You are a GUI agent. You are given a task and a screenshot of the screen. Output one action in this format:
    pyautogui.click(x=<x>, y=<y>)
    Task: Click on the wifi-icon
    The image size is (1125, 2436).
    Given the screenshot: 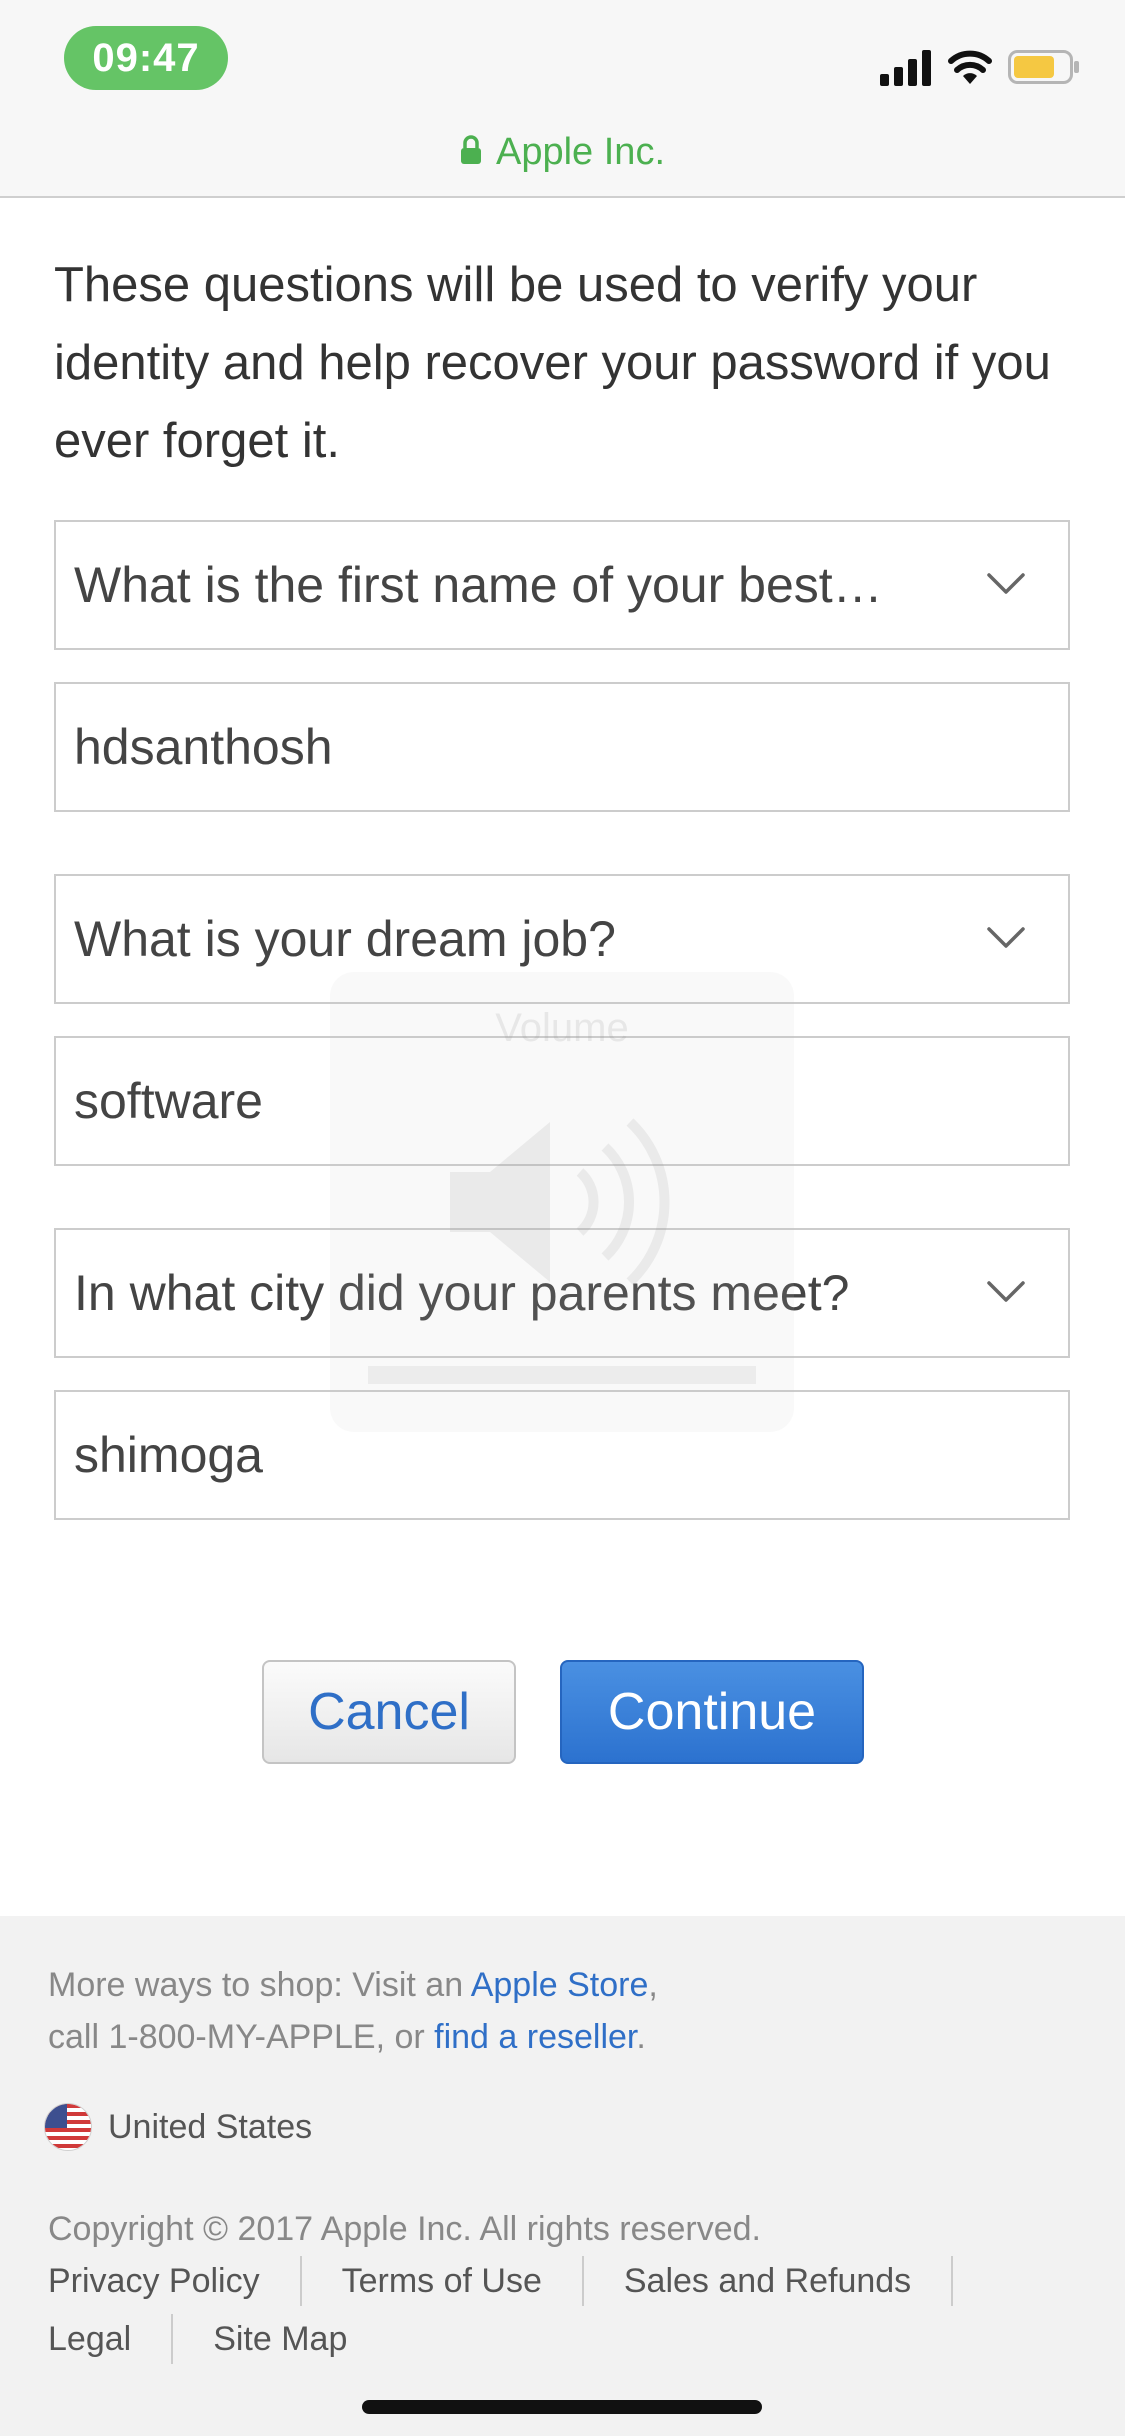 What is the action you would take?
    pyautogui.click(x=970, y=67)
    